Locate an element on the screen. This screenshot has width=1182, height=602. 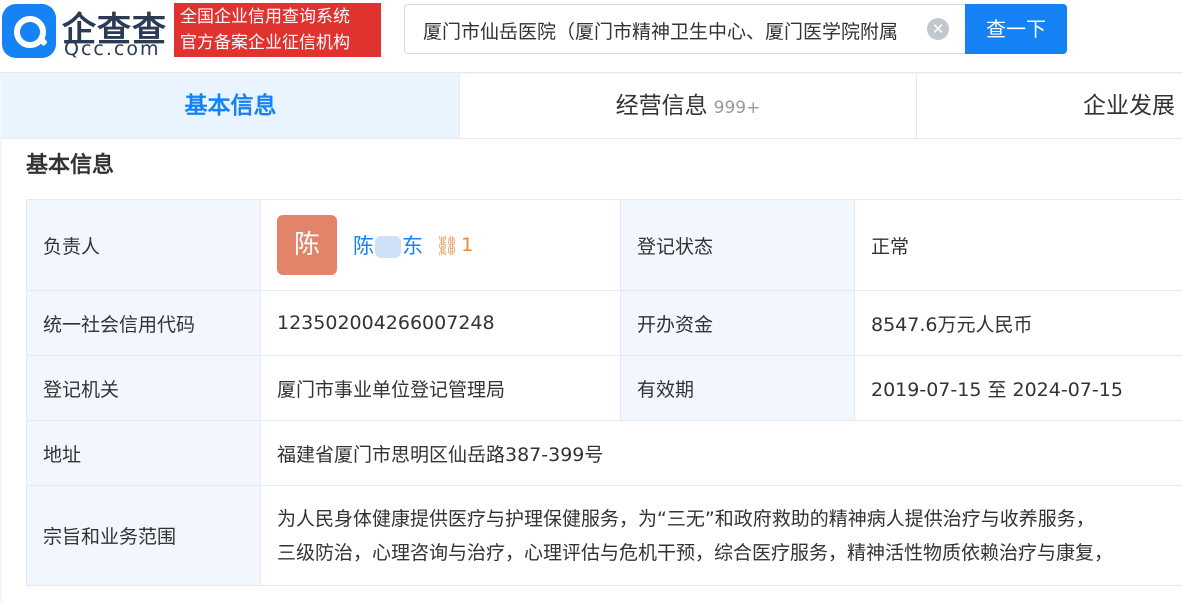
name-part-1: 陈 is located at coordinates (363, 246).